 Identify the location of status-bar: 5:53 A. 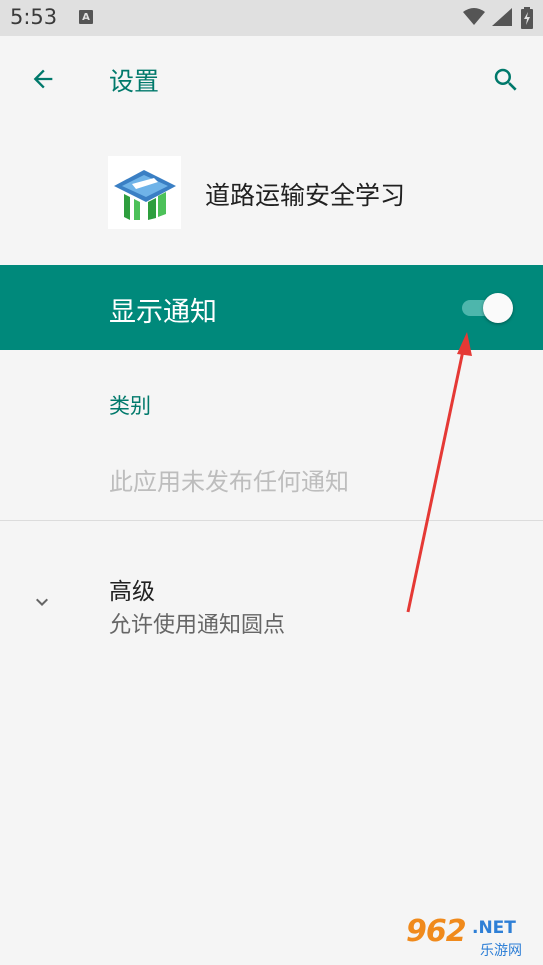
(271, 18).